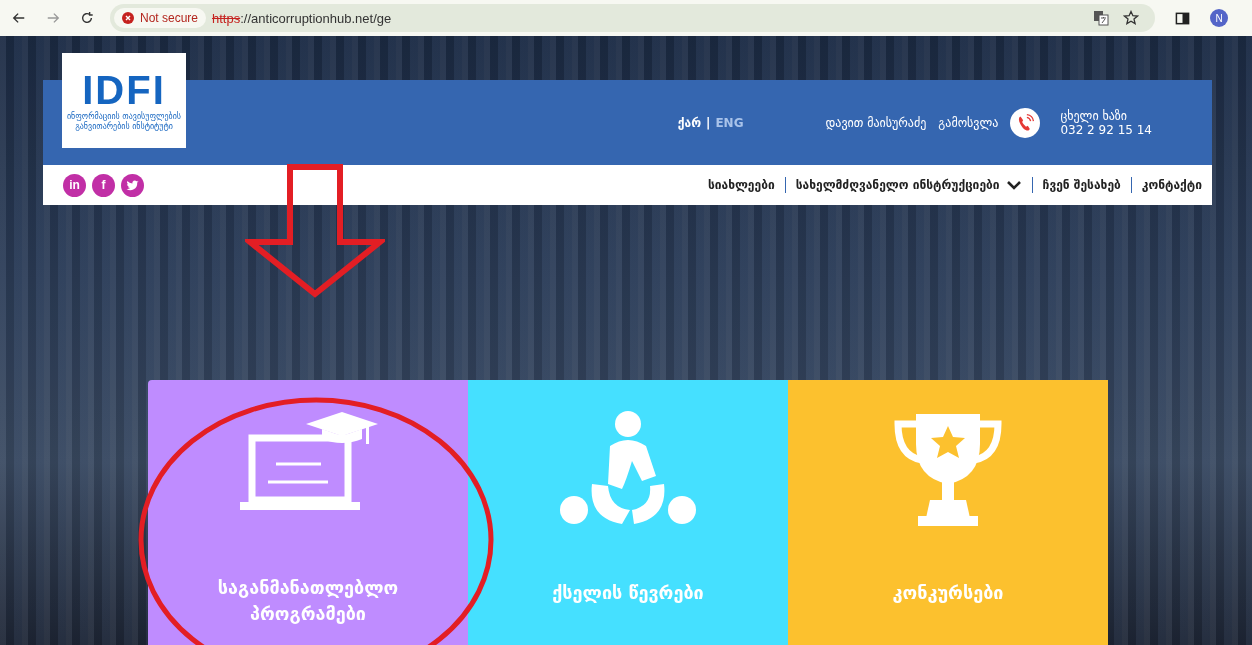 The width and height of the screenshot is (1252, 645). I want to click on nav-link: სახელმძღვანელო ინსტრუქციები, so click(908, 185).